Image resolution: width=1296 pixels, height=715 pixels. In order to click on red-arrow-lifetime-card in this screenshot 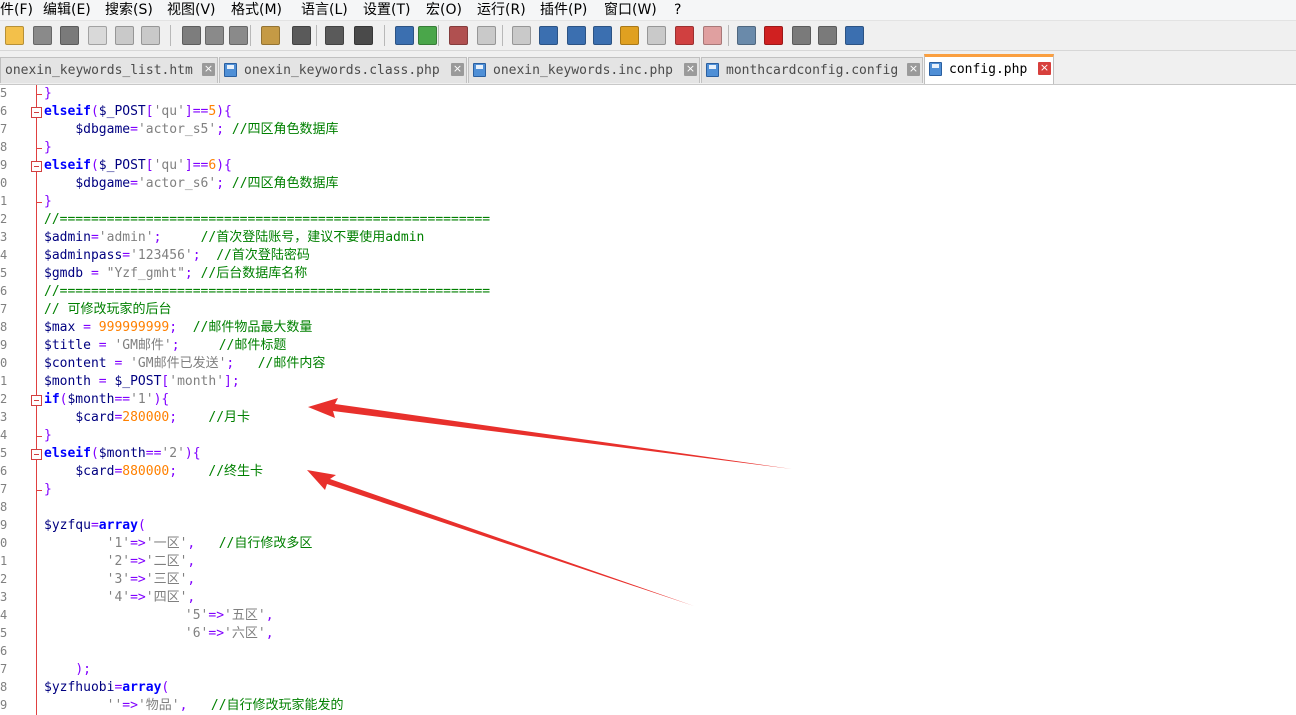, I will do `click(500, 538)`.